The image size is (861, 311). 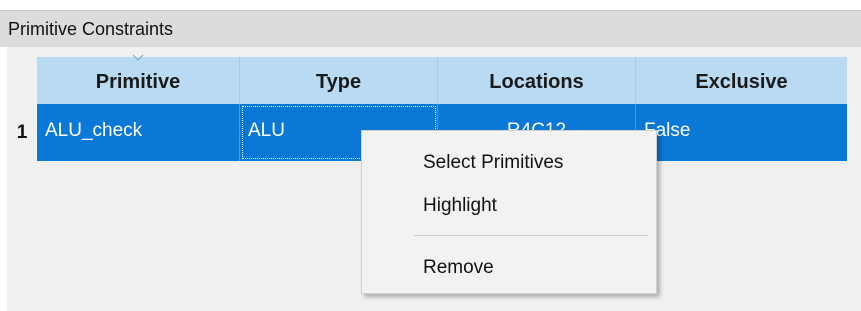 I want to click on row-number: 1, so click(x=22, y=132).